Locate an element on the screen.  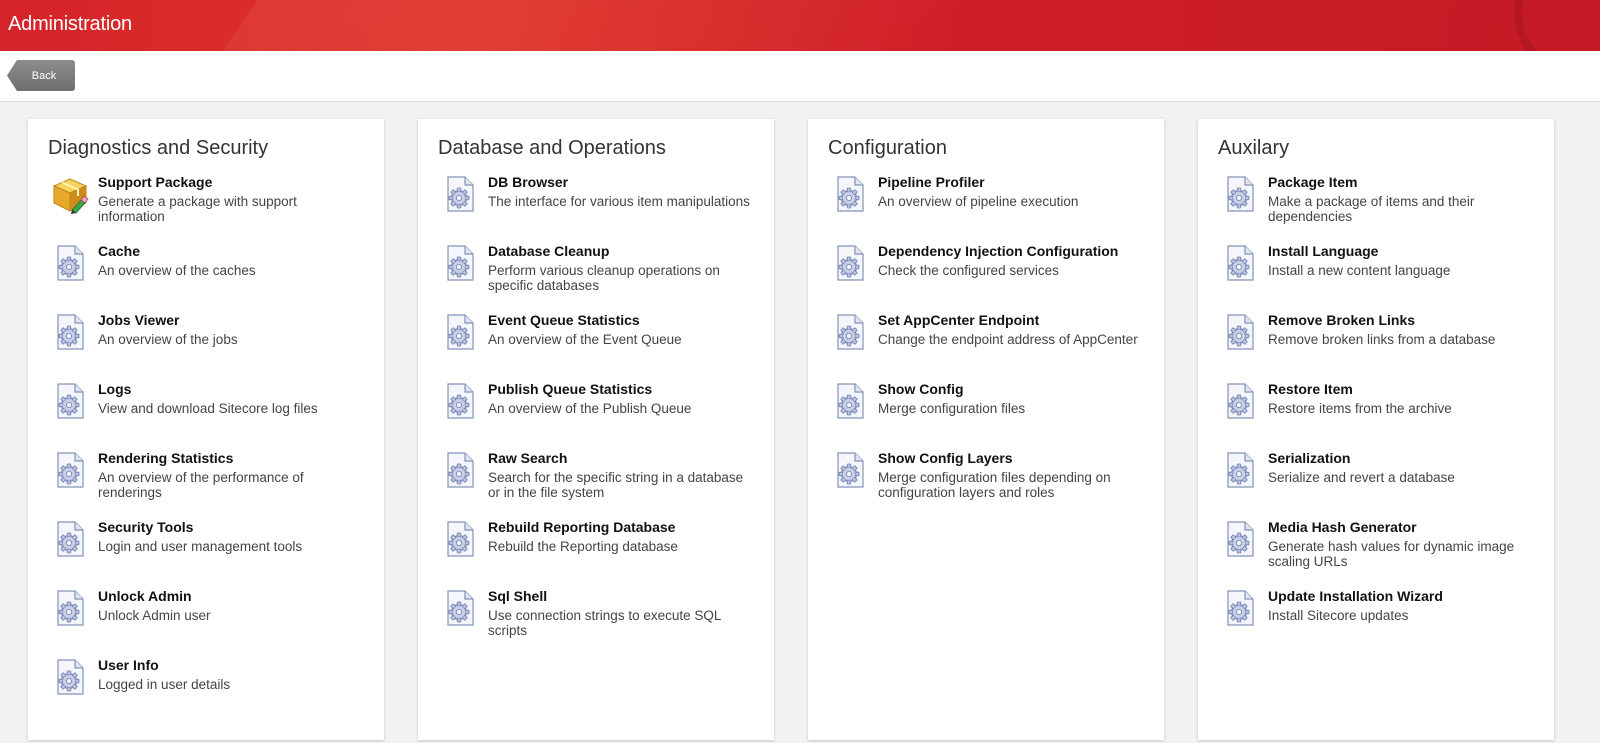
tool-item-description: Unlock Admin user is located at coordinates (154, 615).